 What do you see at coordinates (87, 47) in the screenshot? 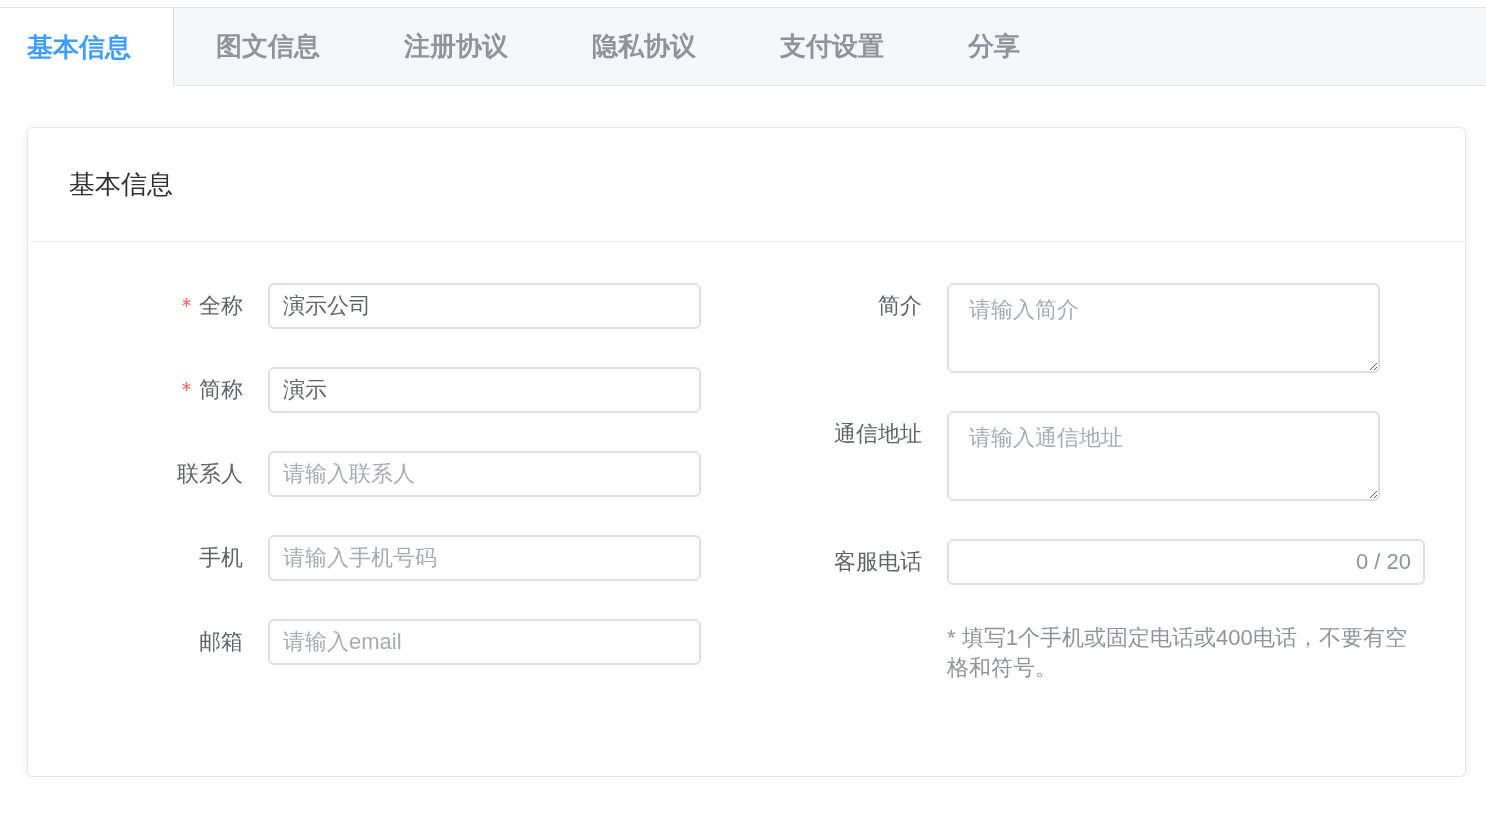
I see `tab: 基本信息` at bounding box center [87, 47].